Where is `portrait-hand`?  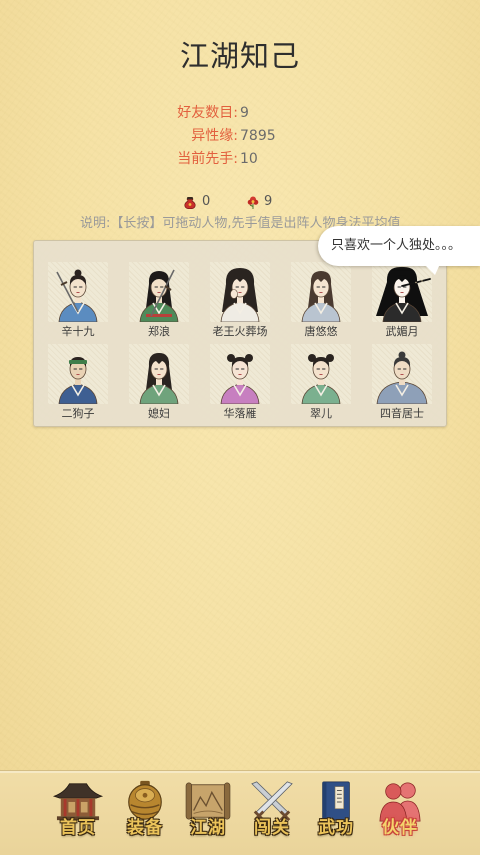
portrait-hand is located at coordinates (234, 294).